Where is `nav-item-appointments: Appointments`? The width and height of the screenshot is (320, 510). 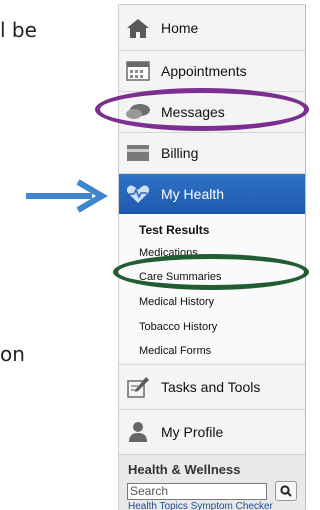
nav-item-appointments: Appointments is located at coordinates (212, 71).